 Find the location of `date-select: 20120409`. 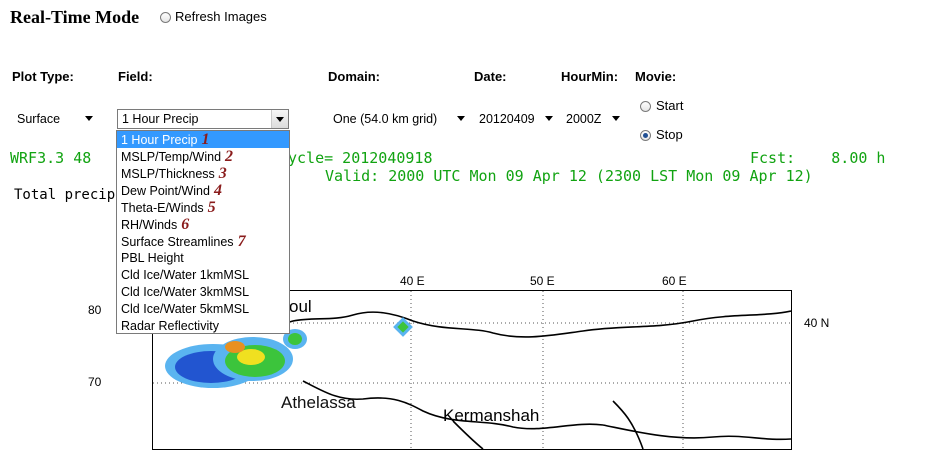

date-select: 20120409 is located at coordinates (517, 119).